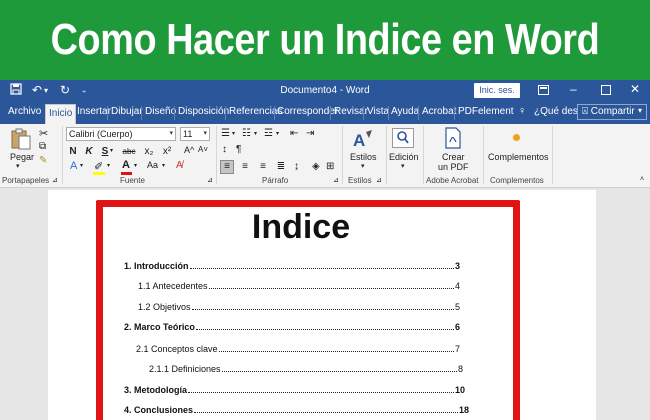 This screenshot has height=420, width=650. What do you see at coordinates (439, 111) in the screenshot?
I see `tab-acrobat: Acrobat` at bounding box center [439, 111].